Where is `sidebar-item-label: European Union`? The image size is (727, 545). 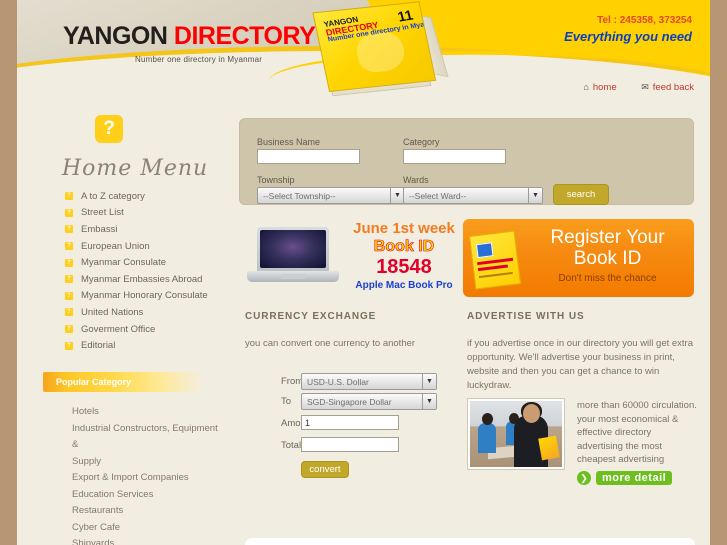
sidebar-item-label: European Union is located at coordinates (115, 246).